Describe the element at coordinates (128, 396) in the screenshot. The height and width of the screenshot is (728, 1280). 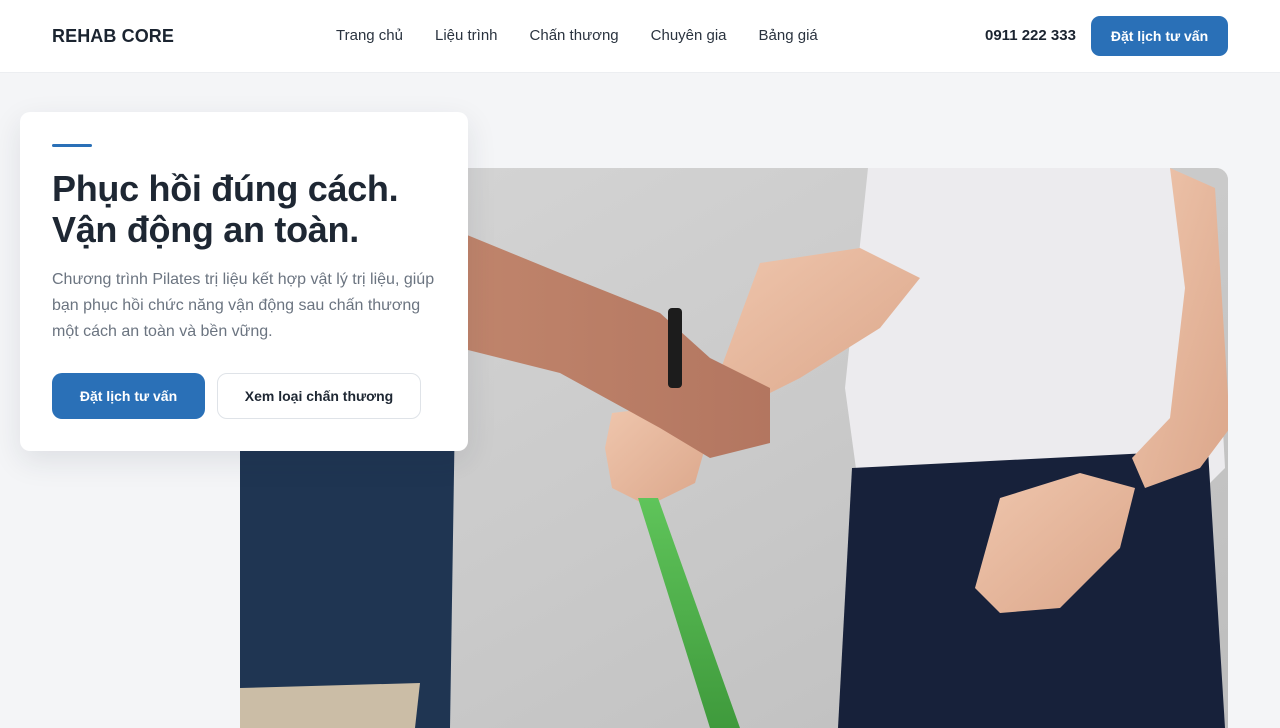
I see `book-consultation-button: Đặt lịch tư vấn` at that location.